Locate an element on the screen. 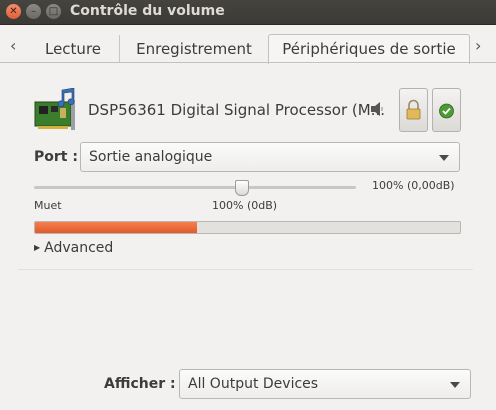 The width and height of the screenshot is (496, 410). section-divider is located at coordinates (245, 269).